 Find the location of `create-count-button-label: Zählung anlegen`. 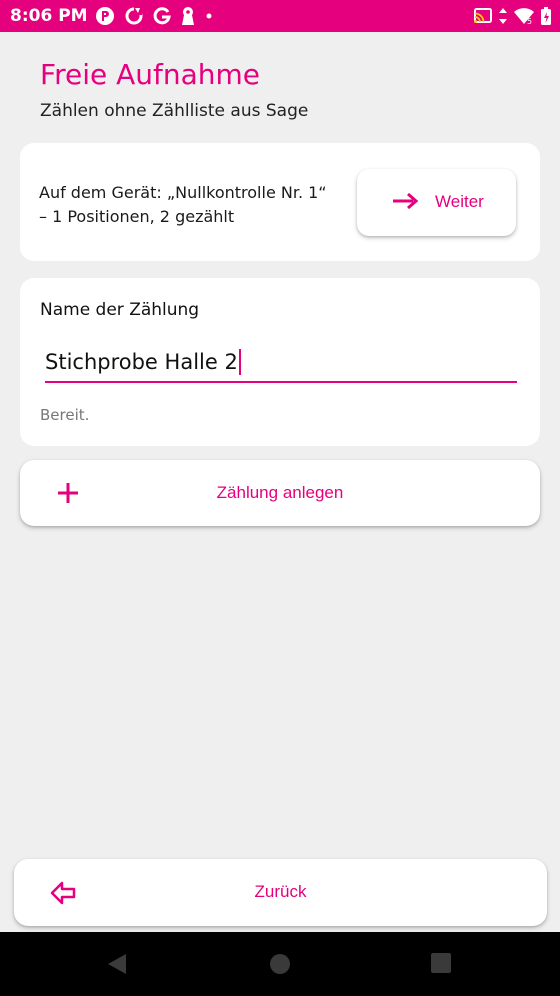

create-count-button-label: Zählung anlegen is located at coordinates (280, 492).